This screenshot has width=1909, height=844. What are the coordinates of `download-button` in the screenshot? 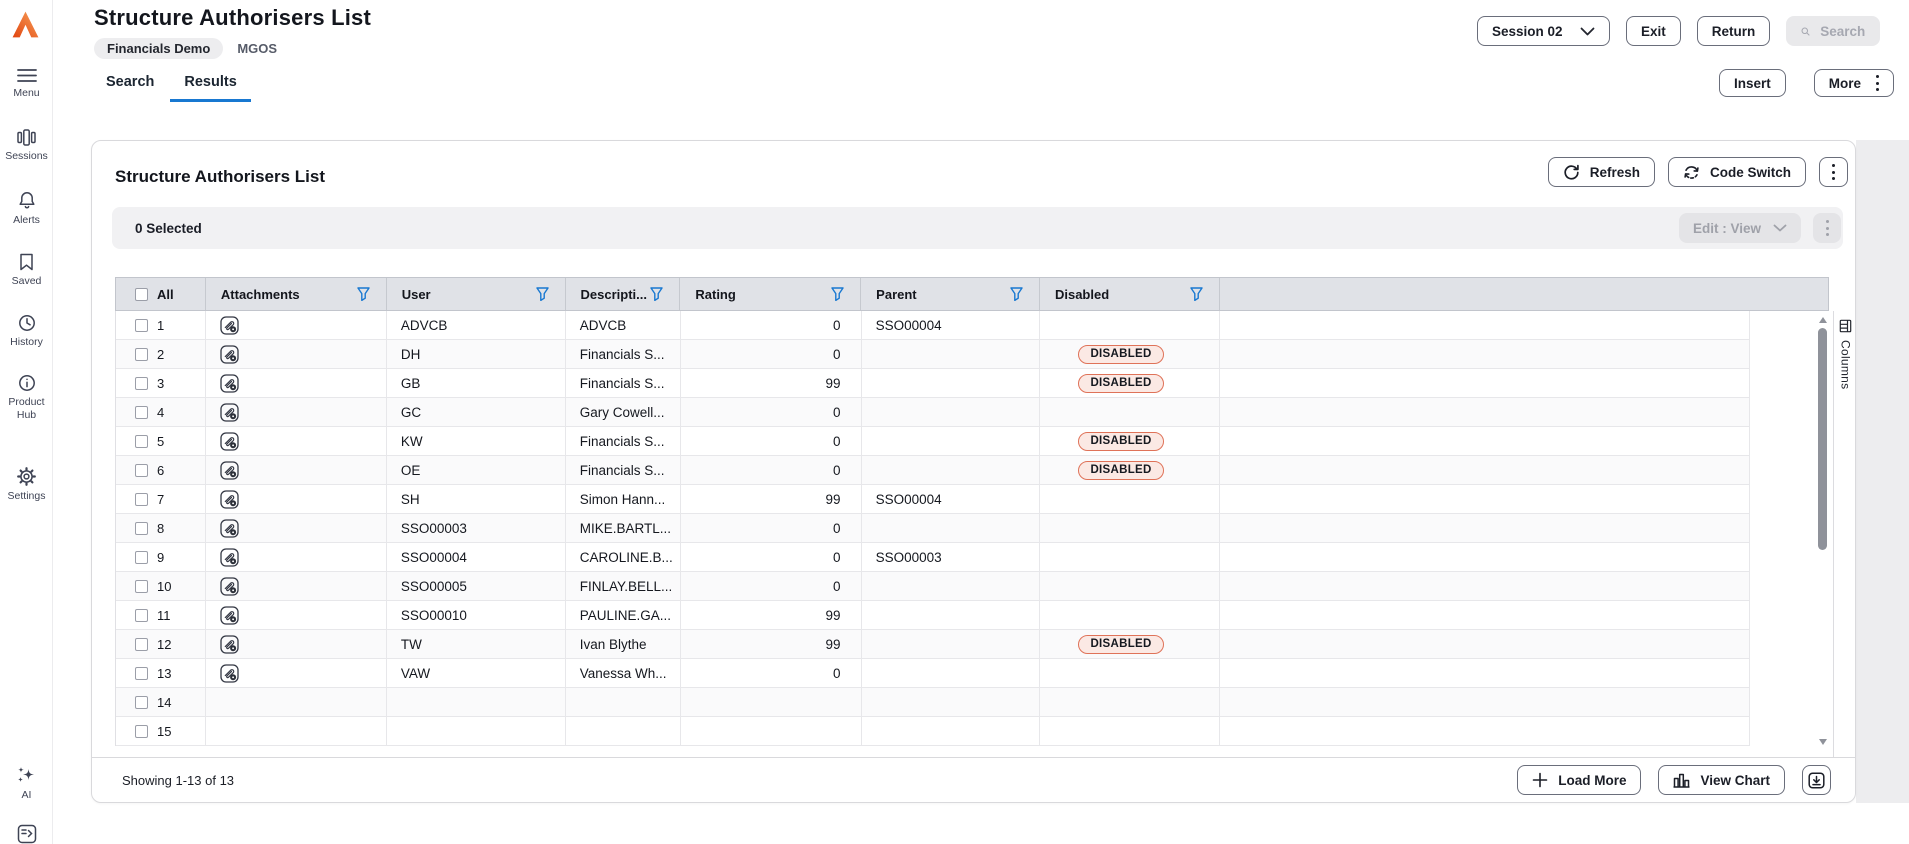 It's located at (1816, 780).